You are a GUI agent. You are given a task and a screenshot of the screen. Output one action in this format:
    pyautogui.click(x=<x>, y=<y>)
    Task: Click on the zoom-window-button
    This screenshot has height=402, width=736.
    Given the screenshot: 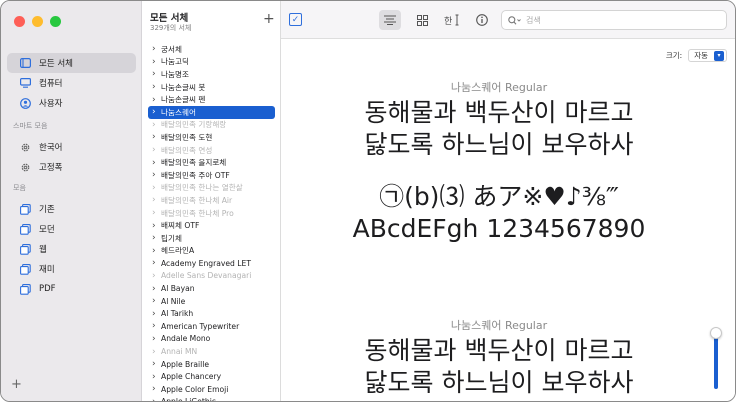 What is the action you would take?
    pyautogui.click(x=55, y=21)
    